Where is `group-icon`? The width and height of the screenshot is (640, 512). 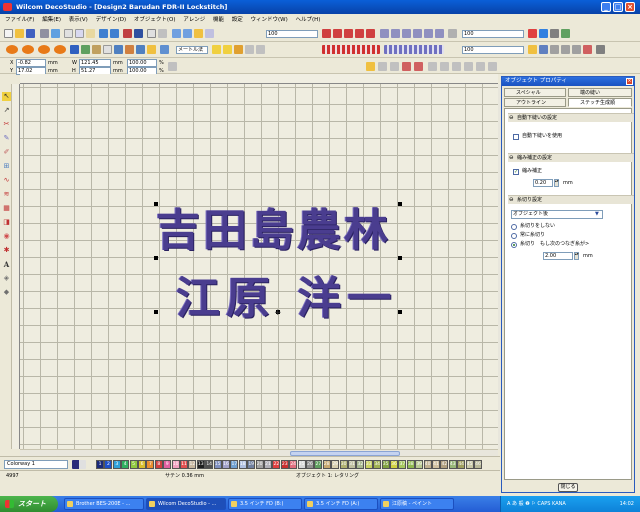
group-icon is located at coordinates (249, 49).